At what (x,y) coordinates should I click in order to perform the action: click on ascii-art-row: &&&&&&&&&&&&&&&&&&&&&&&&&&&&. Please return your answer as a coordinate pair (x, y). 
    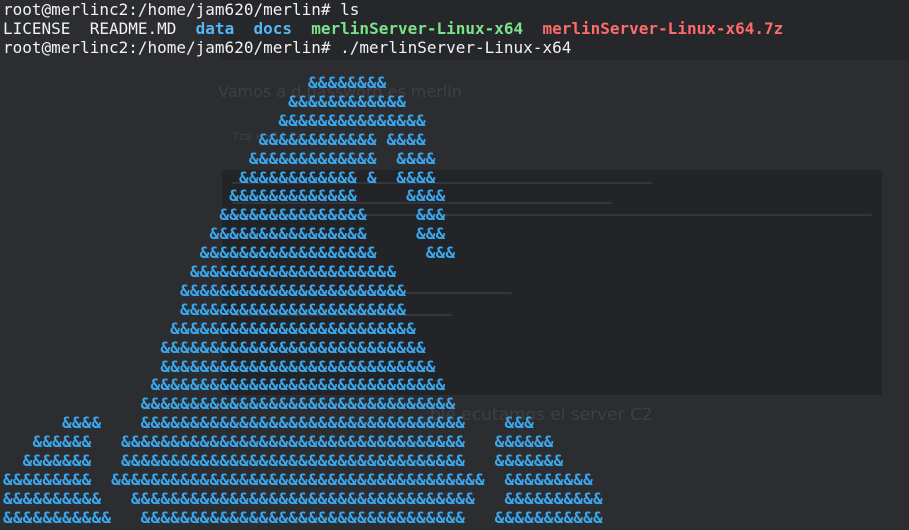
    Looking at the image, I should click on (219, 366).